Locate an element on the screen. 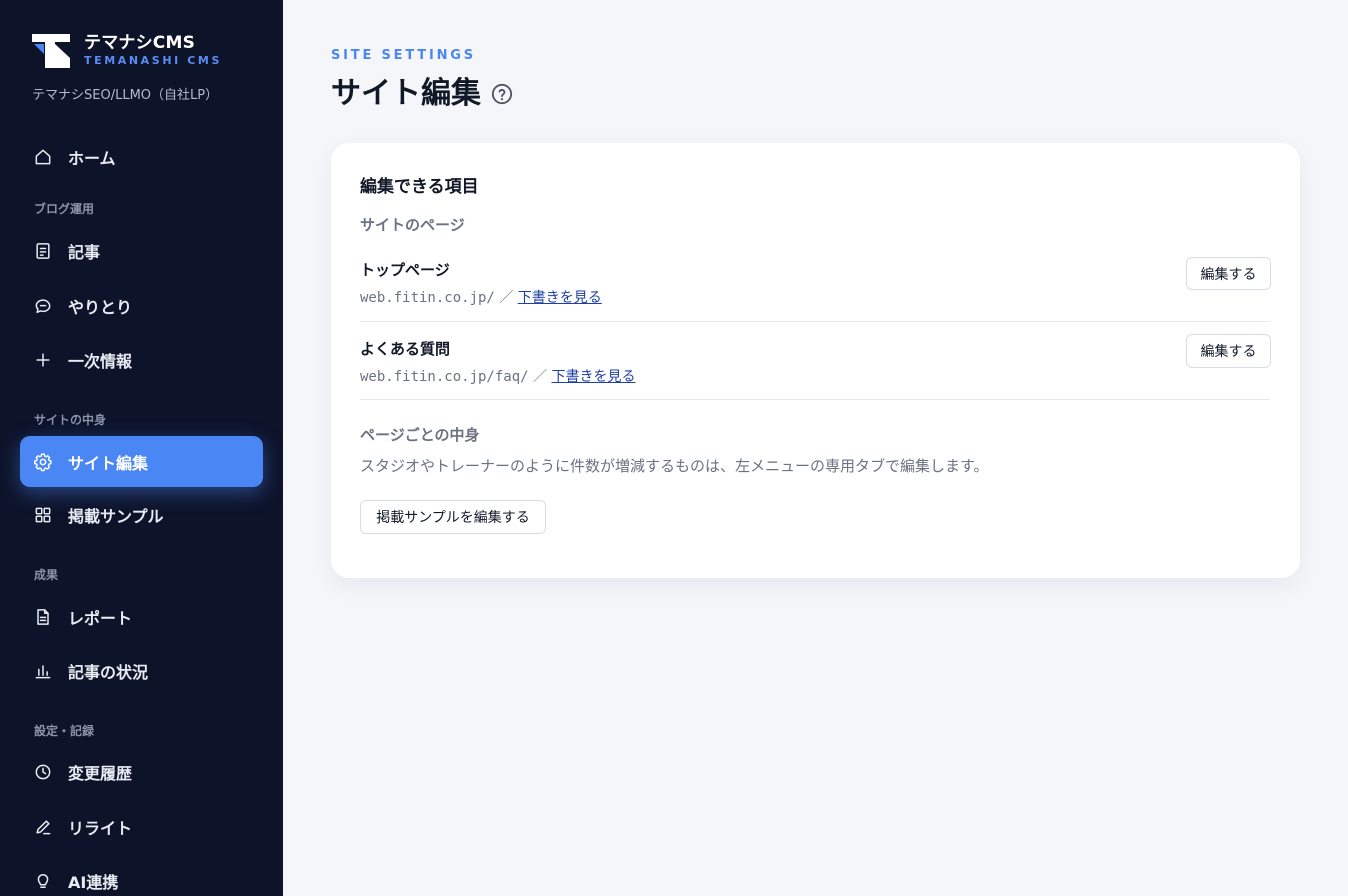 The image size is (1348, 896). sidebar-item-label: サイト編集 is located at coordinates (108, 463).